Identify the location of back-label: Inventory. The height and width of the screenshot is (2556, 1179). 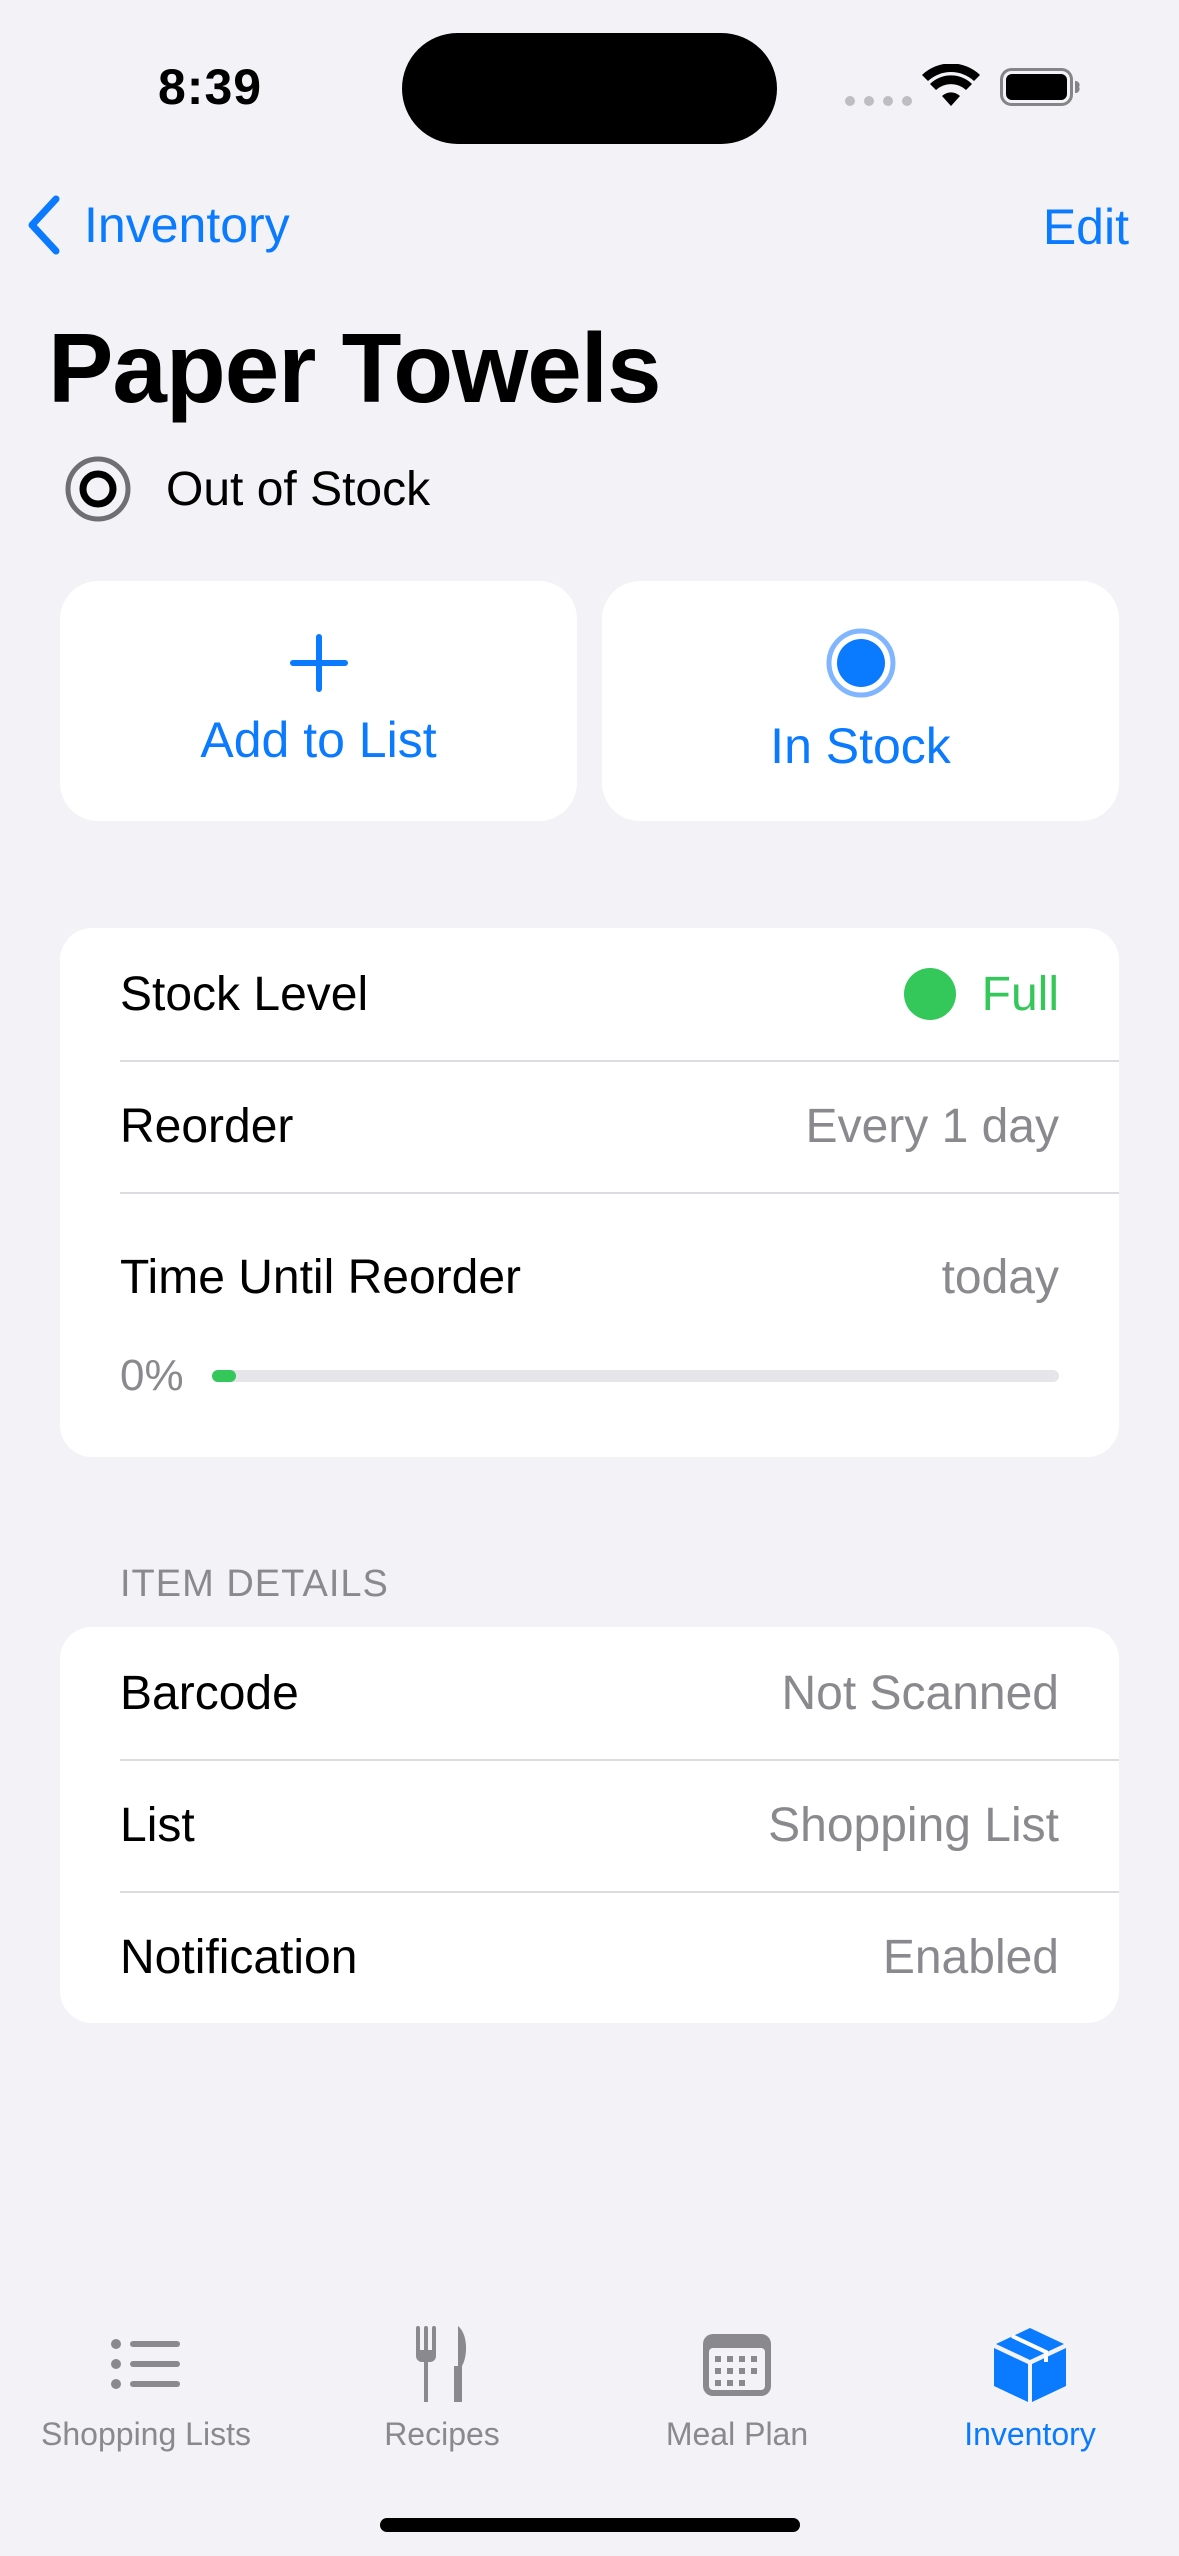
(187, 225).